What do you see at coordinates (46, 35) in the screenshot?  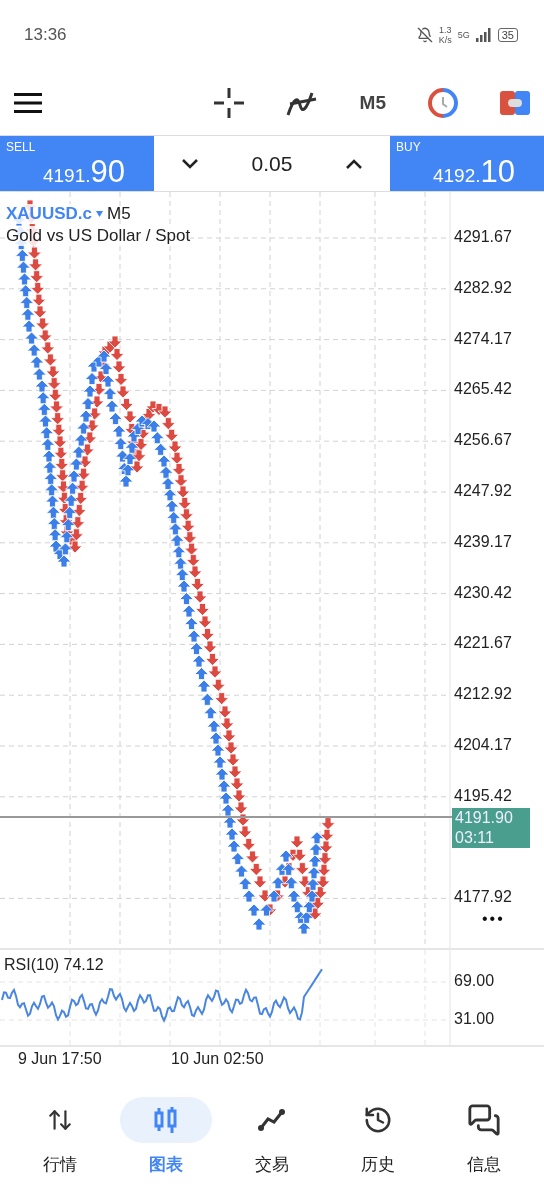 I see `clock-time: 13:36` at bounding box center [46, 35].